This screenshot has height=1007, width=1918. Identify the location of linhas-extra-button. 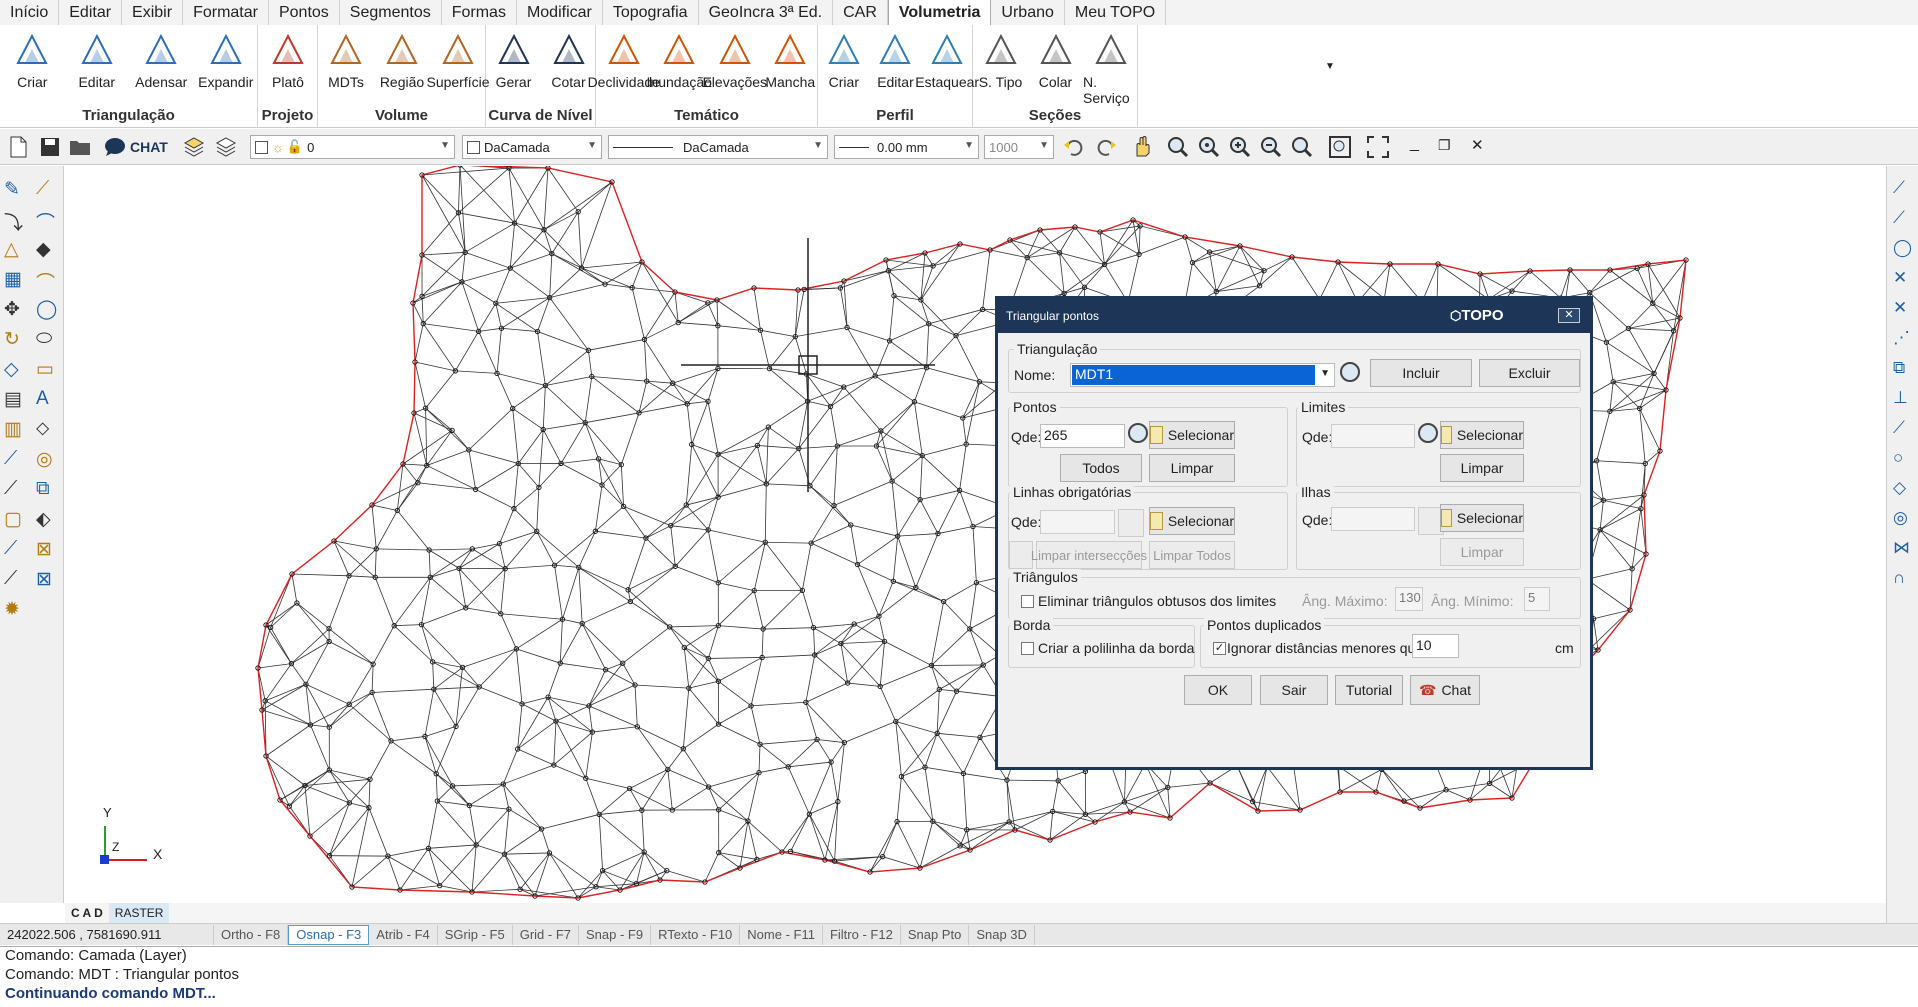
(1021, 555).